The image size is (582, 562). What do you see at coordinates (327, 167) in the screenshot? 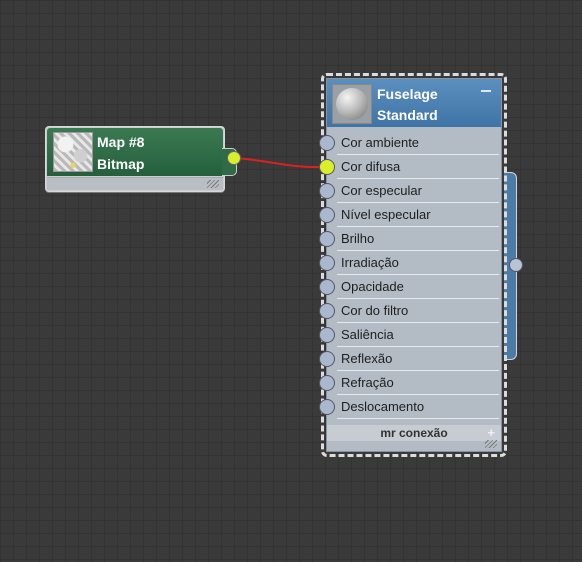
I see `input-socket-connected` at bounding box center [327, 167].